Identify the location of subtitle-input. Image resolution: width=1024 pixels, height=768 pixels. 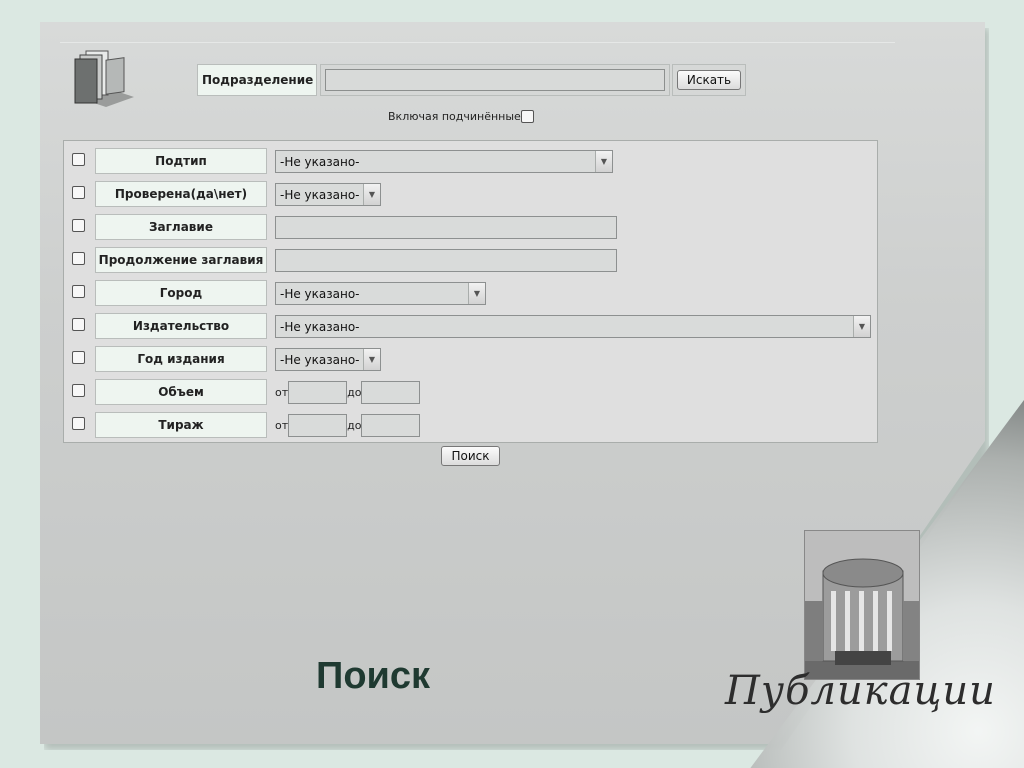
(446, 260).